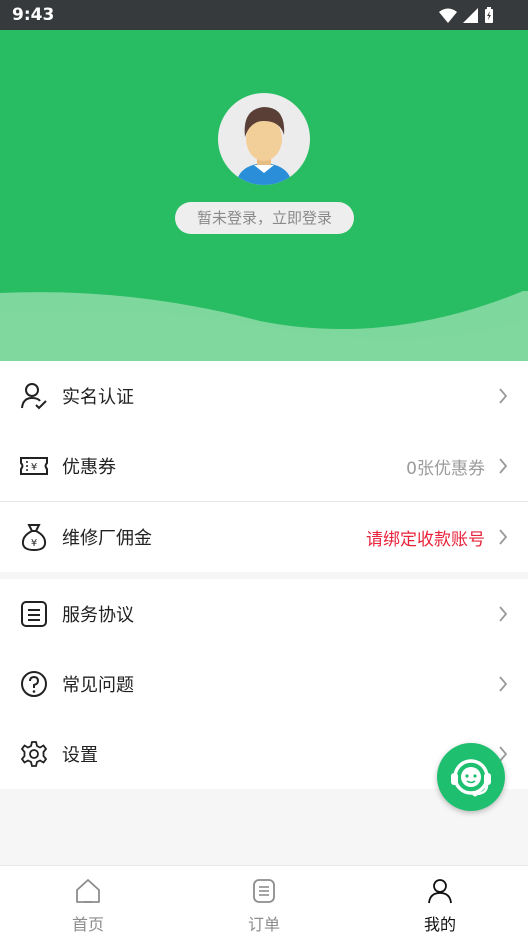 The image size is (528, 940). What do you see at coordinates (98, 685) in the screenshot?
I see `menu-label: 常见问题` at bounding box center [98, 685].